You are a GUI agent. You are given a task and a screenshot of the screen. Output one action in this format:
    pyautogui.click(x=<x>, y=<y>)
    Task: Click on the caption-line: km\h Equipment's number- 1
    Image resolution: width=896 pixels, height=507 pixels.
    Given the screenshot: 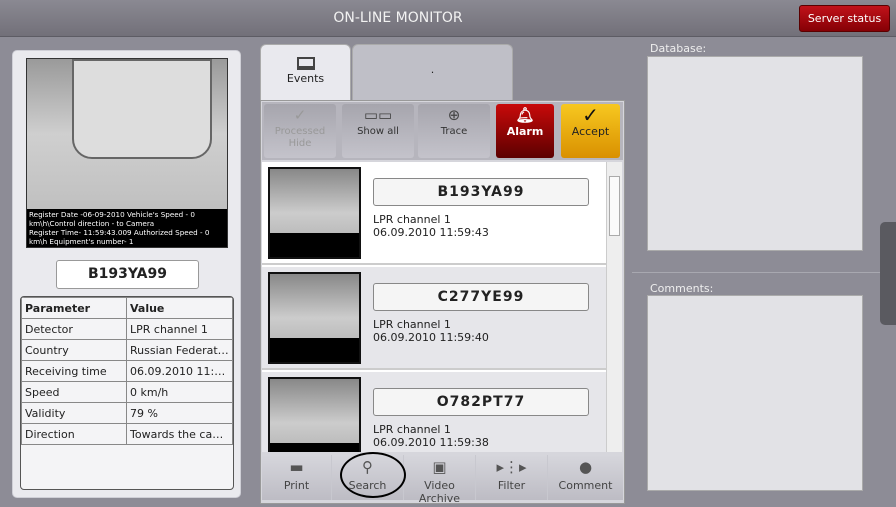 What is the action you would take?
    pyautogui.click(x=81, y=241)
    